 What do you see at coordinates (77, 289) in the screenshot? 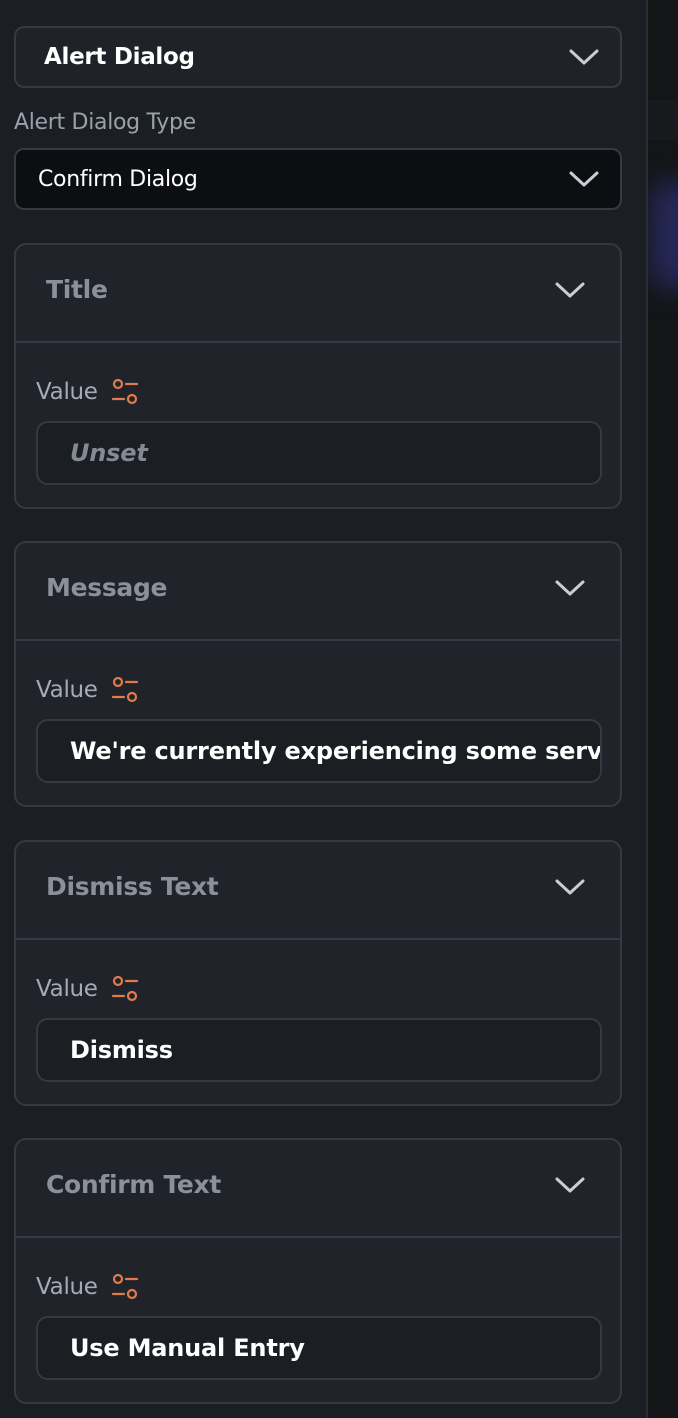
I see `section-title-label: Title` at bounding box center [77, 289].